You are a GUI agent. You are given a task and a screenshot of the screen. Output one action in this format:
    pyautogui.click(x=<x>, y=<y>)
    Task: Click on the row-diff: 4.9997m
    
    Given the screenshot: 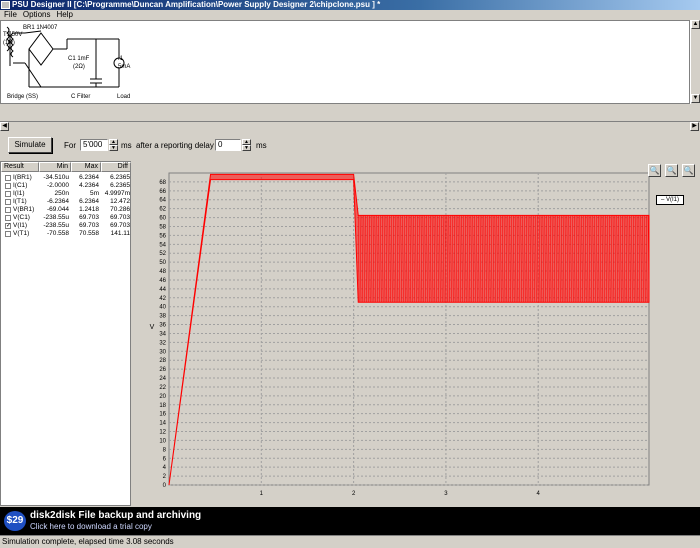 What is the action you would take?
    pyautogui.click(x=117, y=193)
    